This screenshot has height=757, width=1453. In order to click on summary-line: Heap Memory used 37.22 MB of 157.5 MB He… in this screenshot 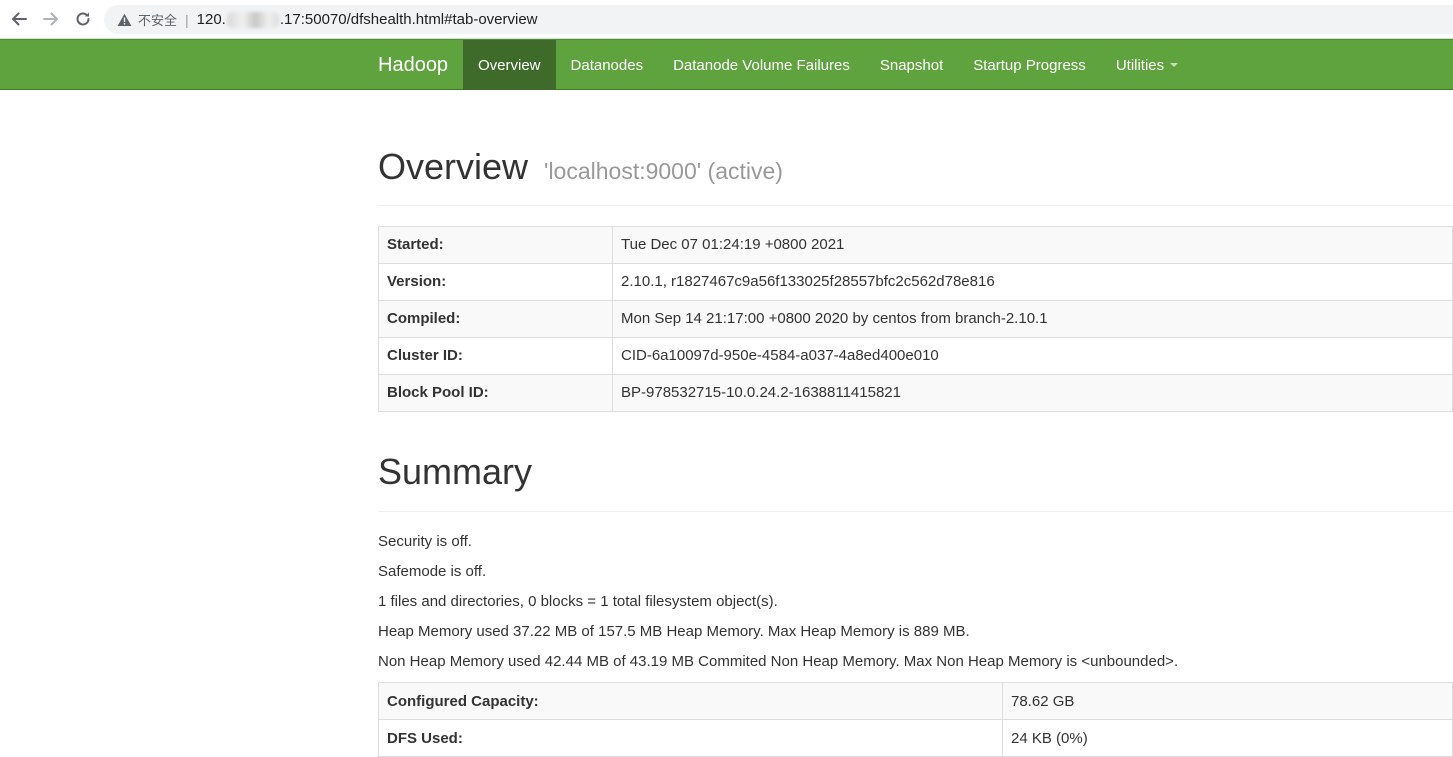, I will do `click(674, 632)`.